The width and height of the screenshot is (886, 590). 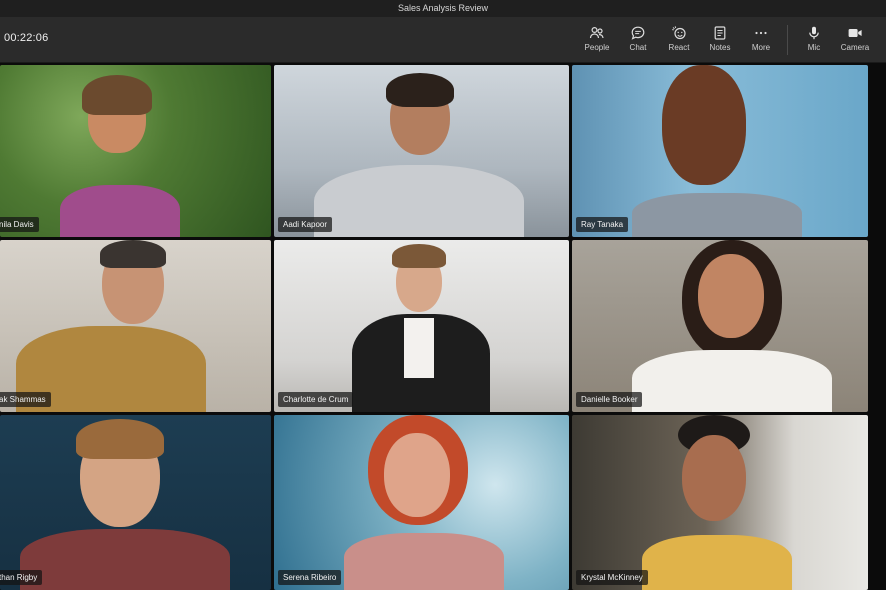 I want to click on camera-button: Camera, so click(x=855, y=40).